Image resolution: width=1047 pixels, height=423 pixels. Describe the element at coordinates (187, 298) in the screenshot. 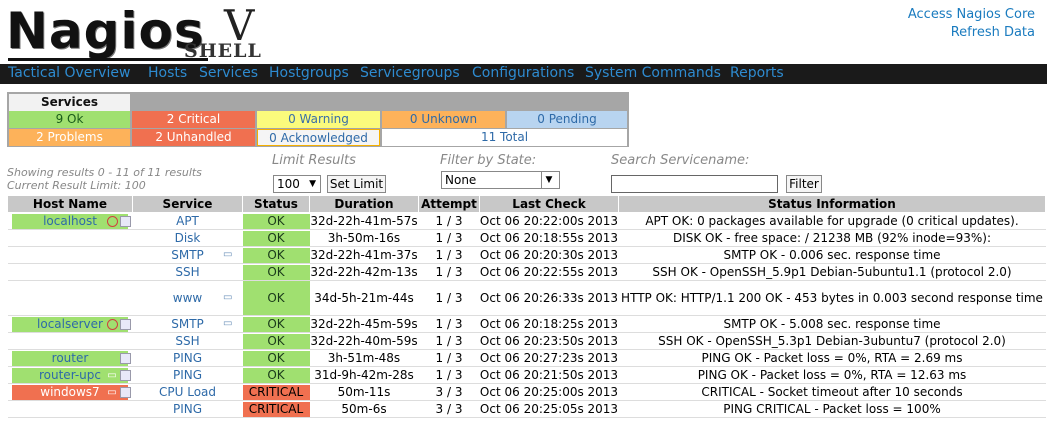

I see `service-link: www` at that location.